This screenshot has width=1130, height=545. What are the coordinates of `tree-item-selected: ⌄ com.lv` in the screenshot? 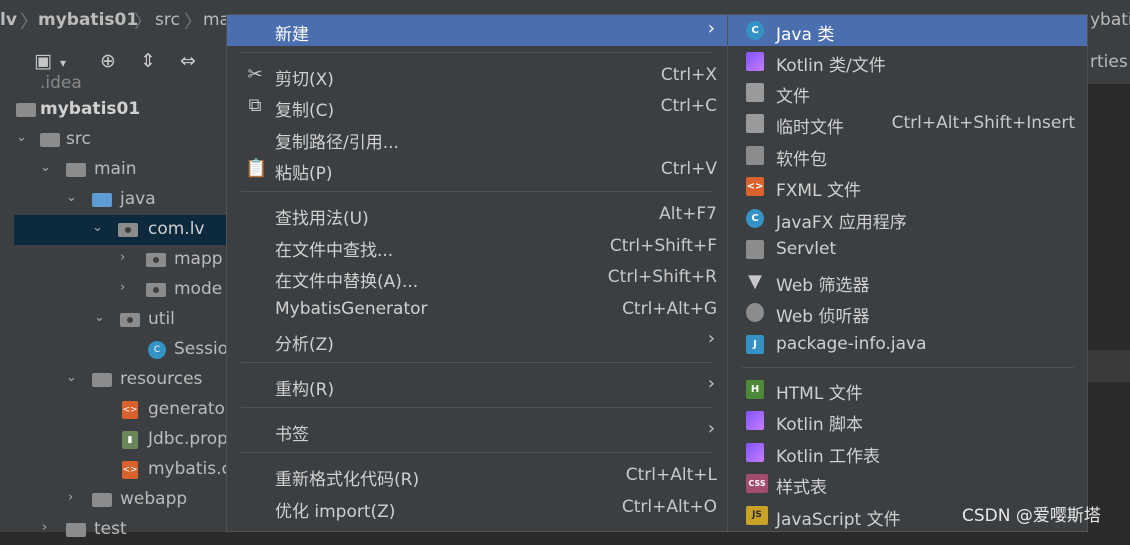 It's located at (120, 230).